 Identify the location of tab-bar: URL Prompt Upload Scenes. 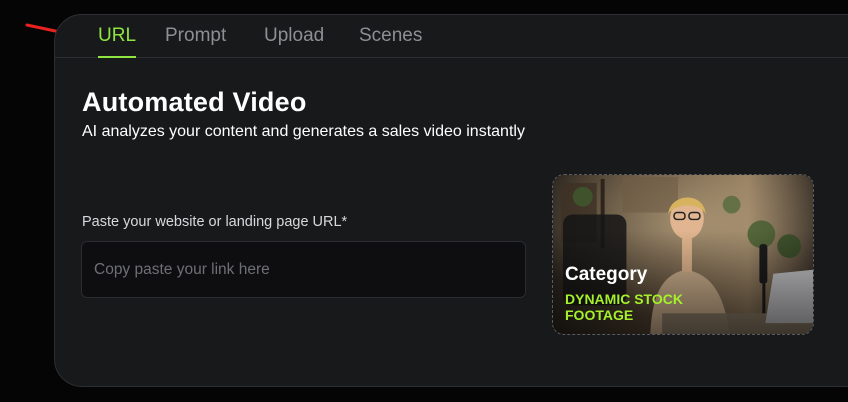
(451, 36).